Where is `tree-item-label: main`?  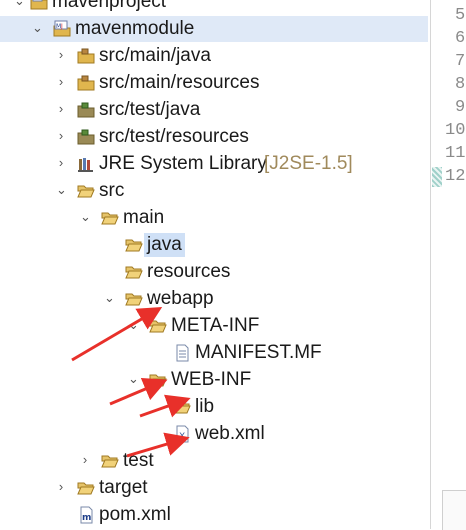 tree-item-label: main is located at coordinates (144, 217).